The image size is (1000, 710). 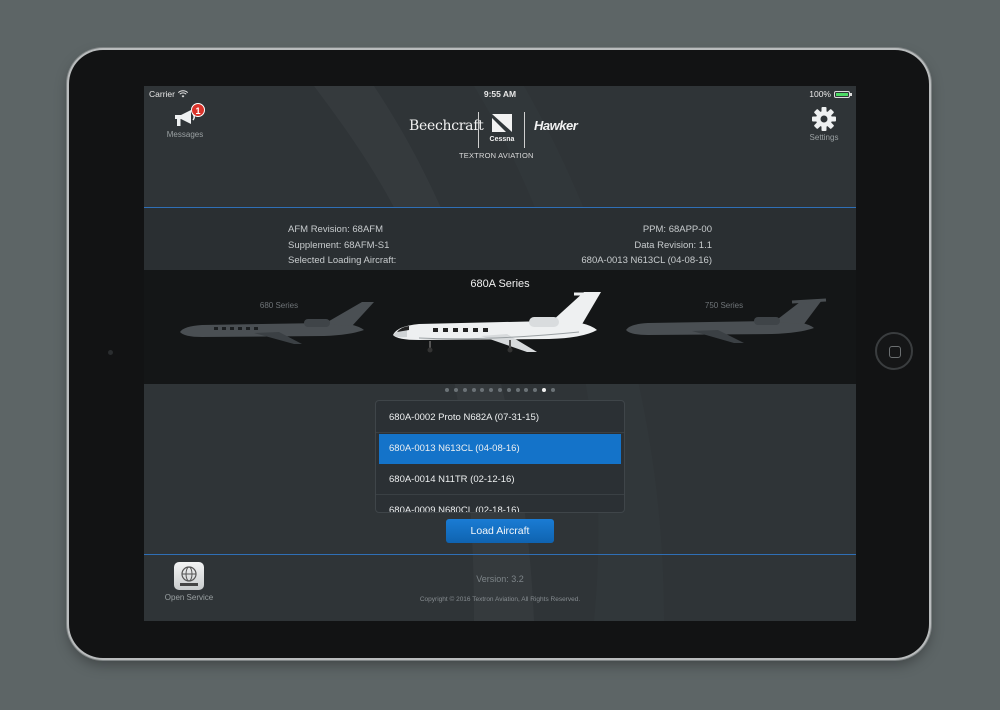 What do you see at coordinates (185, 125) in the screenshot?
I see `messages-button: 1 Messages` at bounding box center [185, 125].